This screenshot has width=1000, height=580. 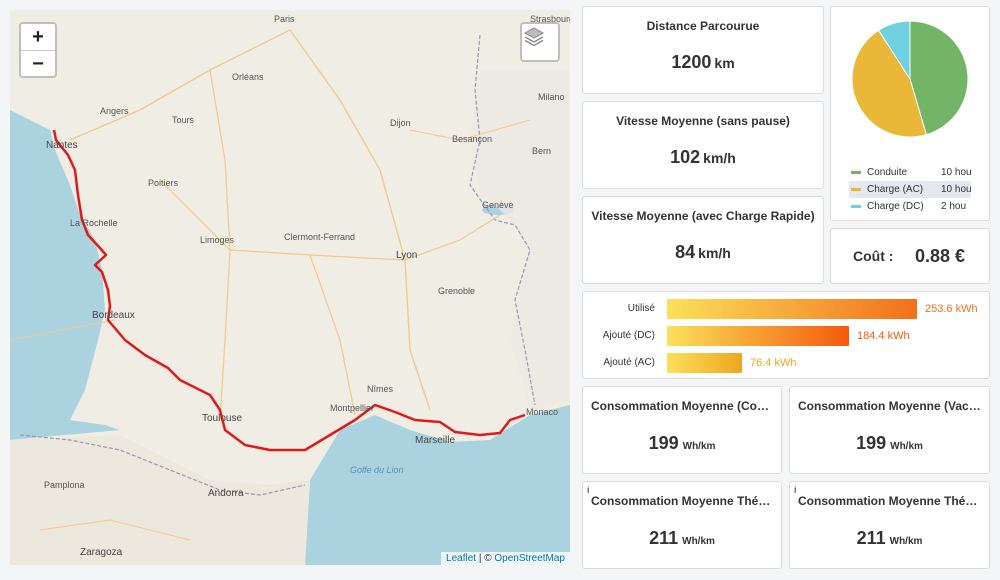 What do you see at coordinates (664, 538) in the screenshot?
I see `consumption-theoretical-value-1: 211` at bounding box center [664, 538].